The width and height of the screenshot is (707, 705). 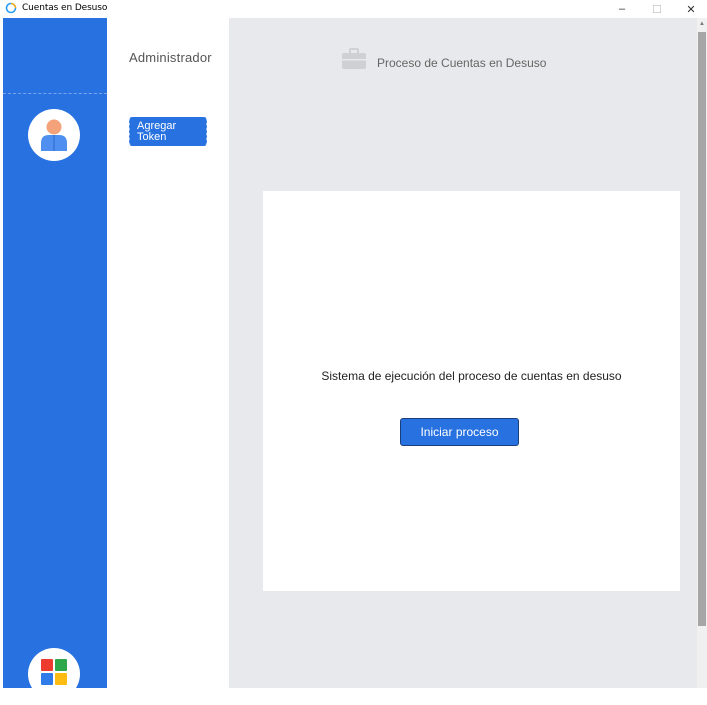 I want to click on user-avatar-button, so click(x=54, y=135).